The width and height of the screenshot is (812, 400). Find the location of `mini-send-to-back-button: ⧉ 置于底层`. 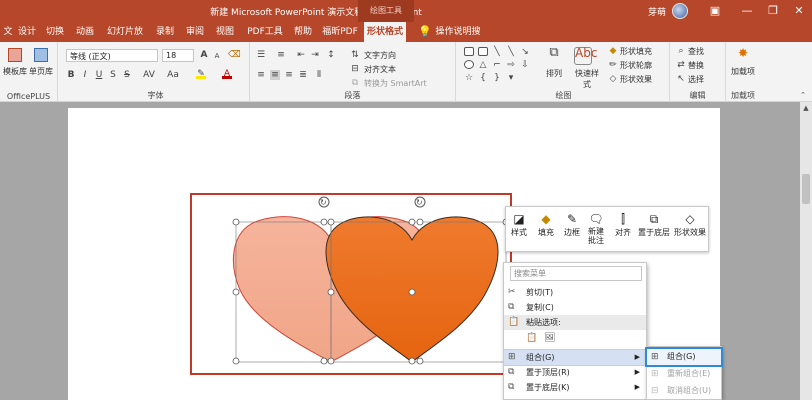

mini-send-to-back-button: ⧉ 置于底层 is located at coordinates (654, 224).